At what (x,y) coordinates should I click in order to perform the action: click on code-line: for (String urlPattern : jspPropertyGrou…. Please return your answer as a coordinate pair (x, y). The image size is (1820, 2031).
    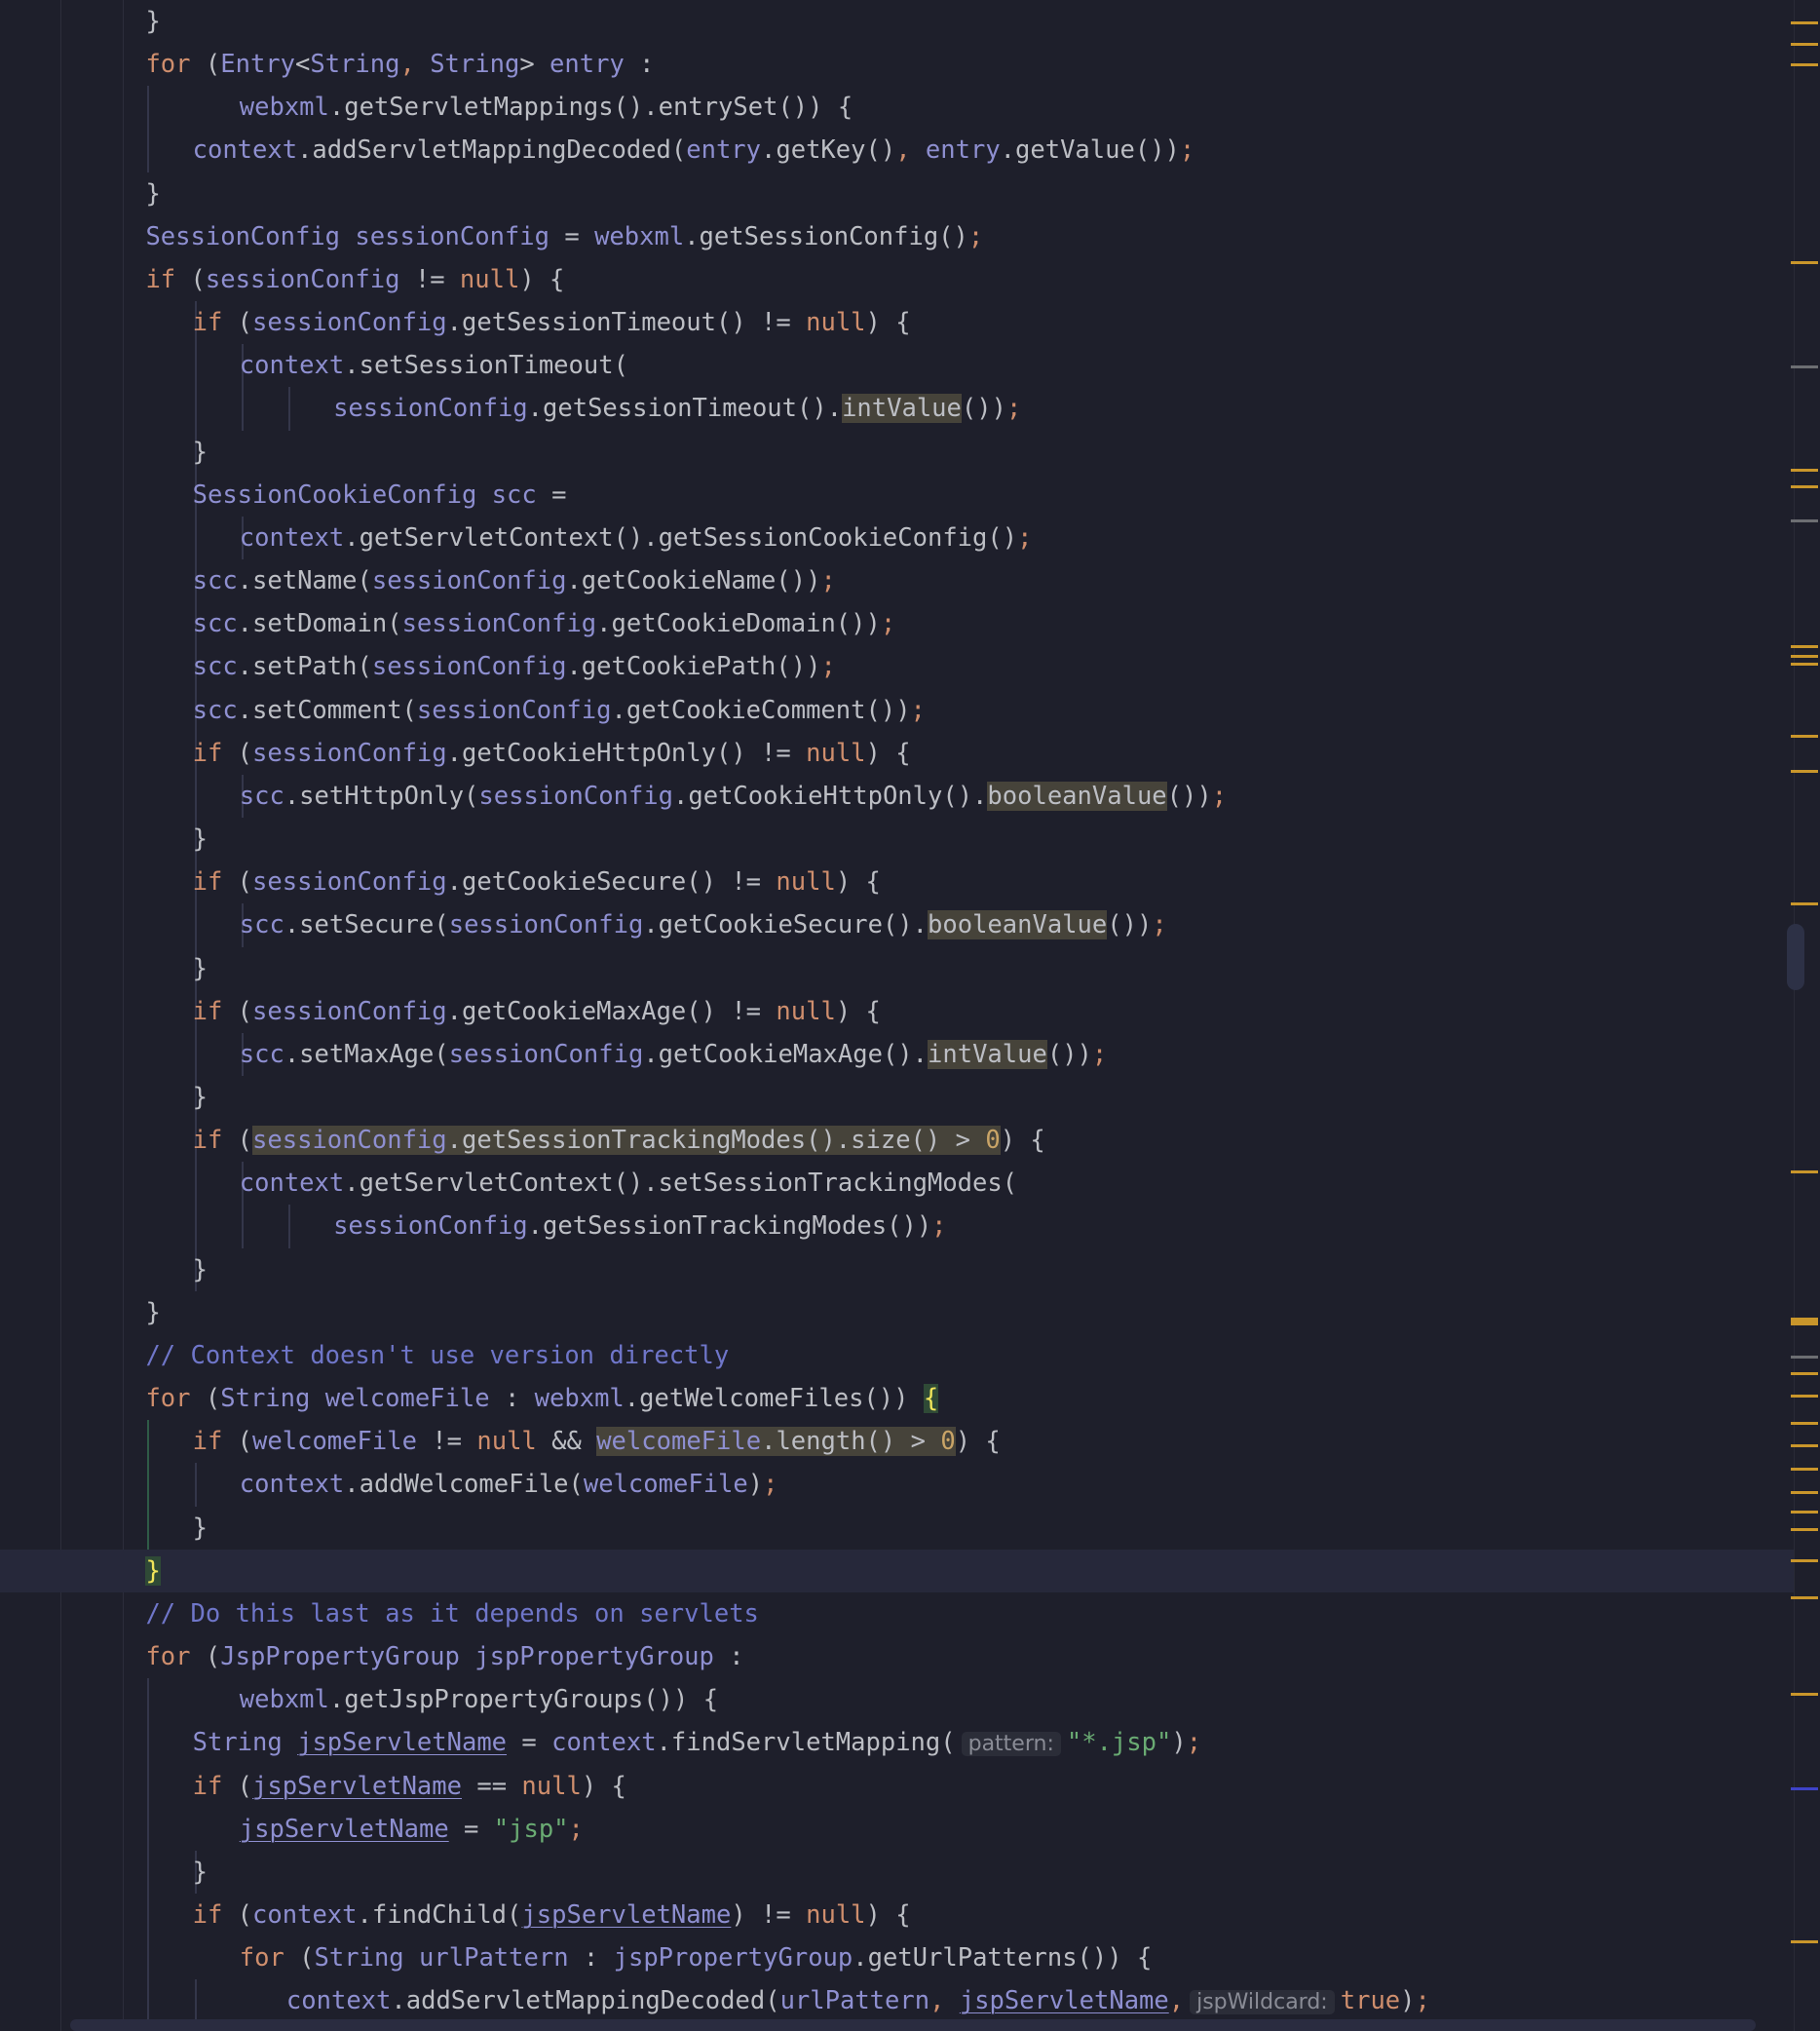
    Looking at the image, I should click on (897, 1957).